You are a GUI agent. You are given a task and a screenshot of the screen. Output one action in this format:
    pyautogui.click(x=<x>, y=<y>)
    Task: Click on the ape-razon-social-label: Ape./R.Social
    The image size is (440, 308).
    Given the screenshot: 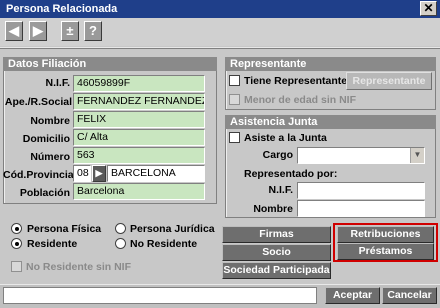 What is the action you would take?
    pyautogui.click(x=38, y=102)
    